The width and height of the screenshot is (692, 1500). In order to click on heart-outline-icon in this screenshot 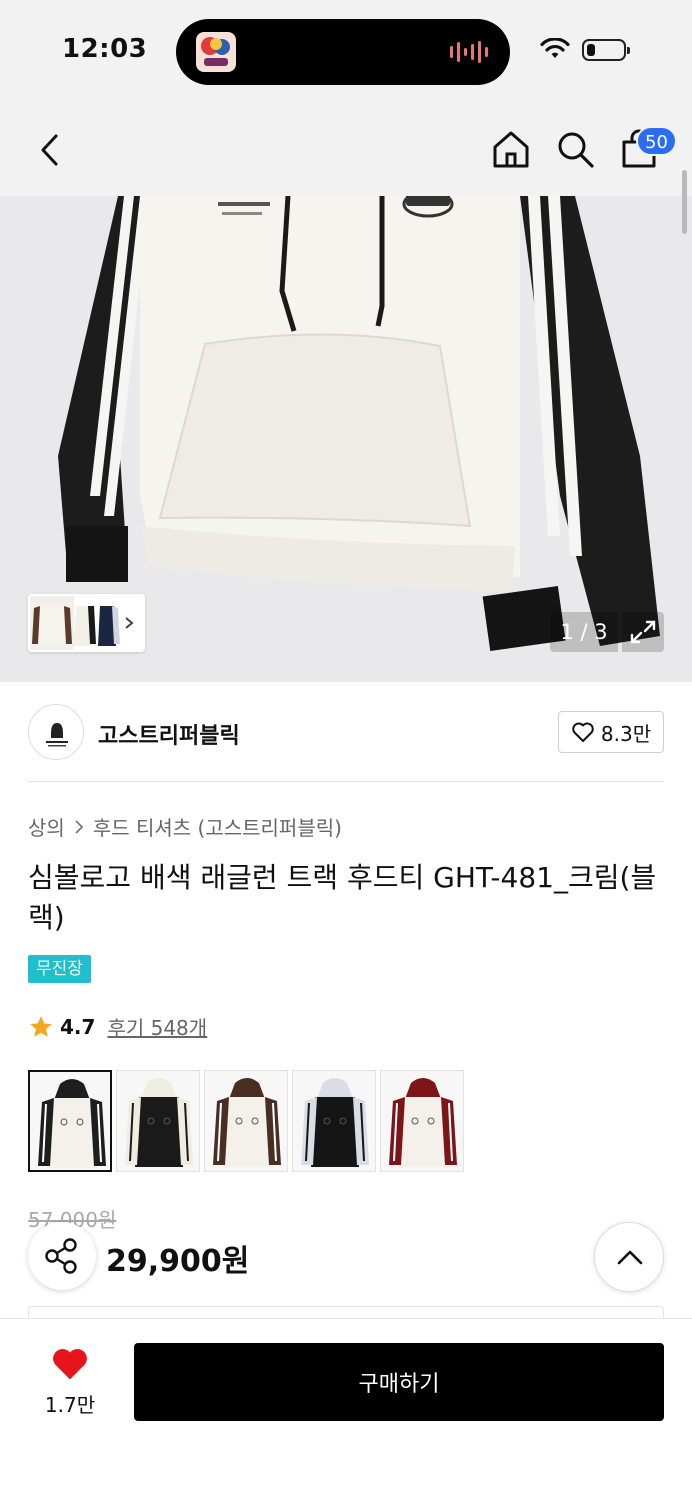, I will do `click(583, 732)`.